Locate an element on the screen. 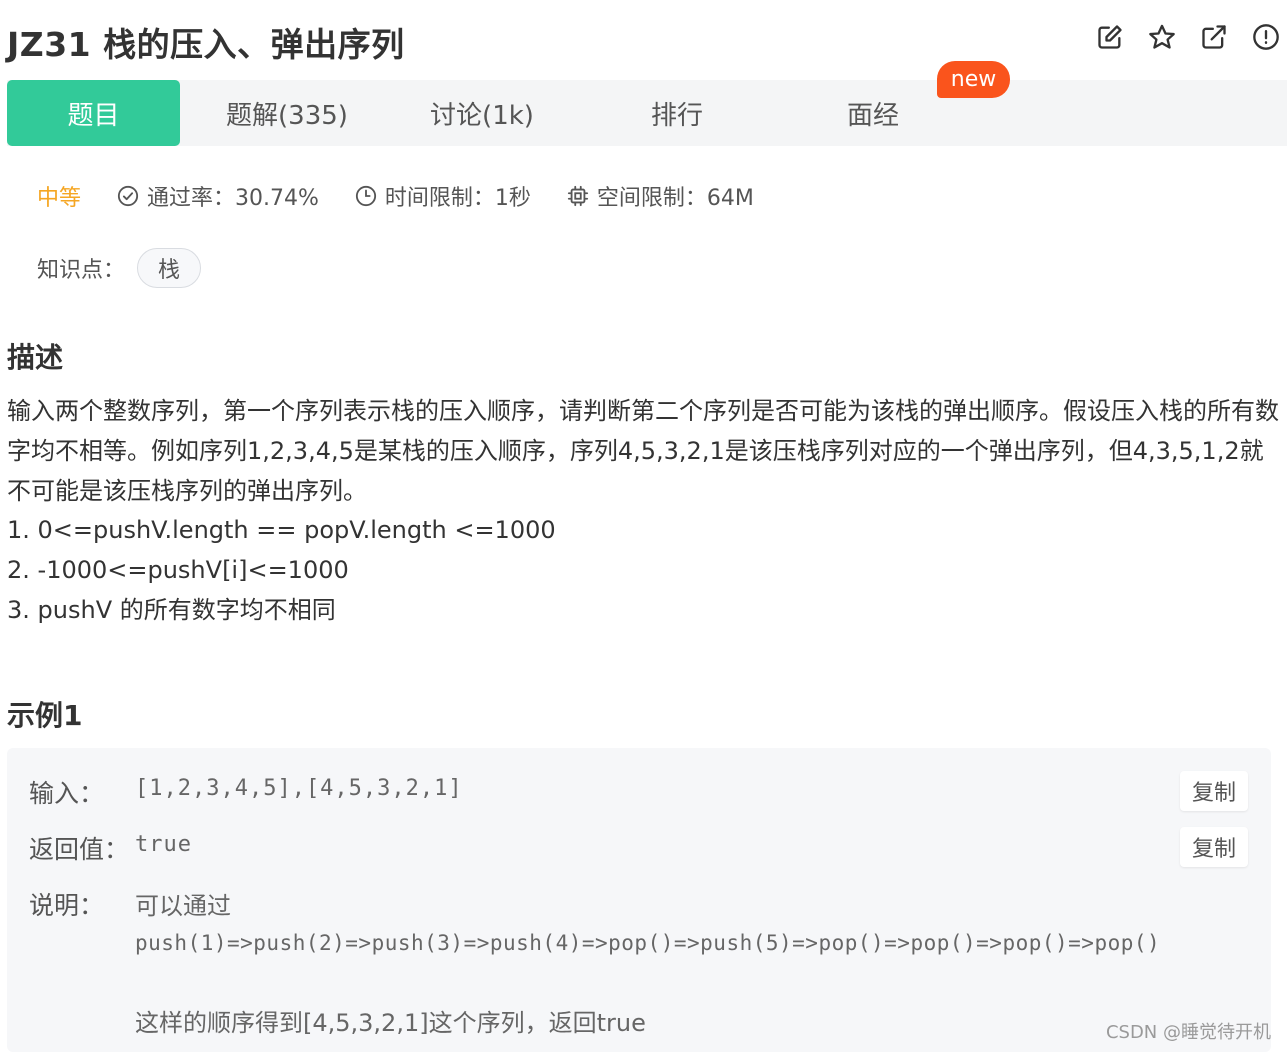 The width and height of the screenshot is (1287, 1052). star-icon is located at coordinates (1162, 37).